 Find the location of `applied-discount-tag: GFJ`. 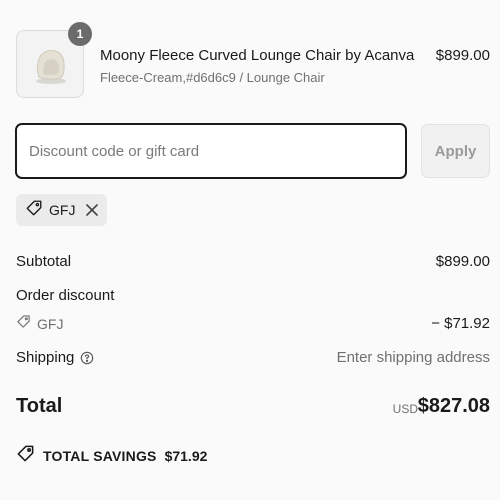

applied-discount-tag: GFJ is located at coordinates (61, 210).